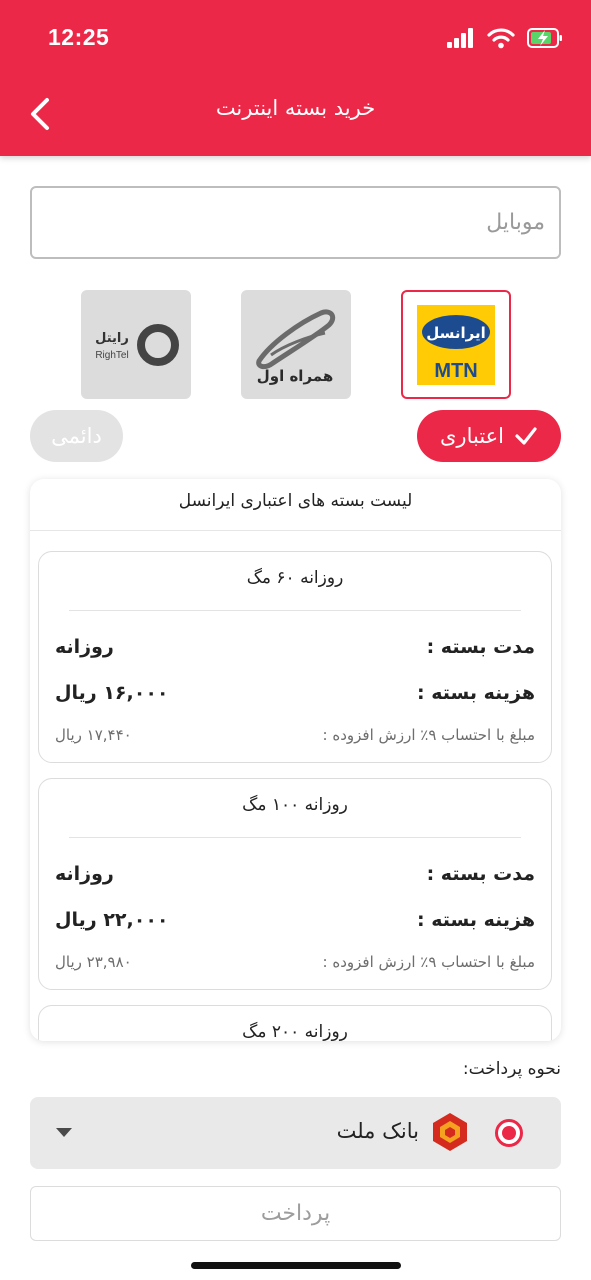  What do you see at coordinates (112, 920) in the screenshot?
I see `cost-value: ۲۲,۰۰۰ ریال` at bounding box center [112, 920].